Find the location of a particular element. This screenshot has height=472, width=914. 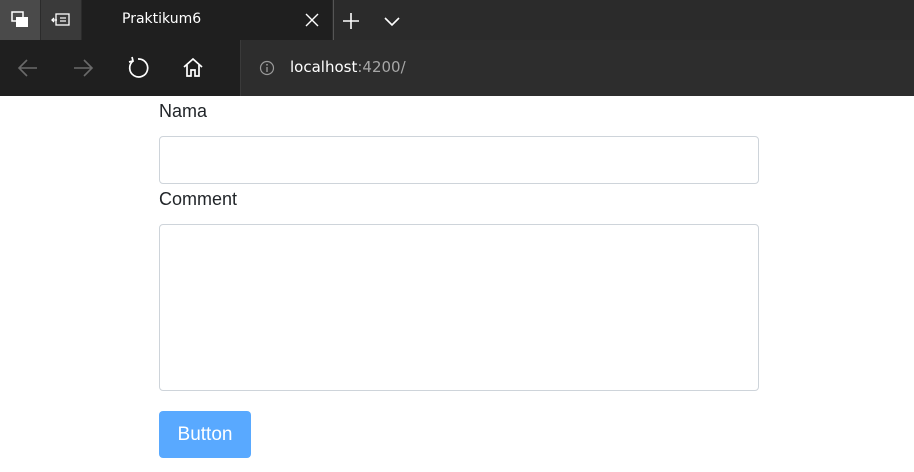

close-icon is located at coordinates (312, 20).